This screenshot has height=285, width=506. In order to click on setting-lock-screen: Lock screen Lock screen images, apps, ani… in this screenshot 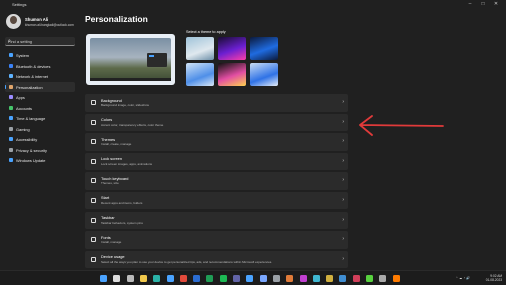, I will do `click(216, 161)`.